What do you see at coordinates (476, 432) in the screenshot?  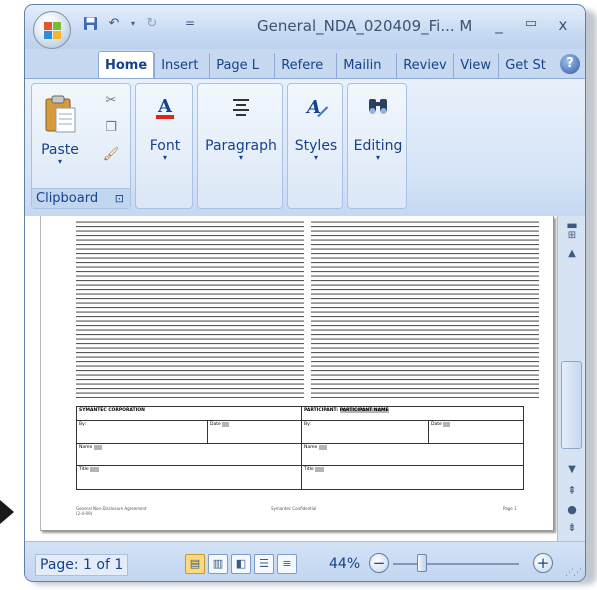 I see `sig-right-date: Date` at bounding box center [476, 432].